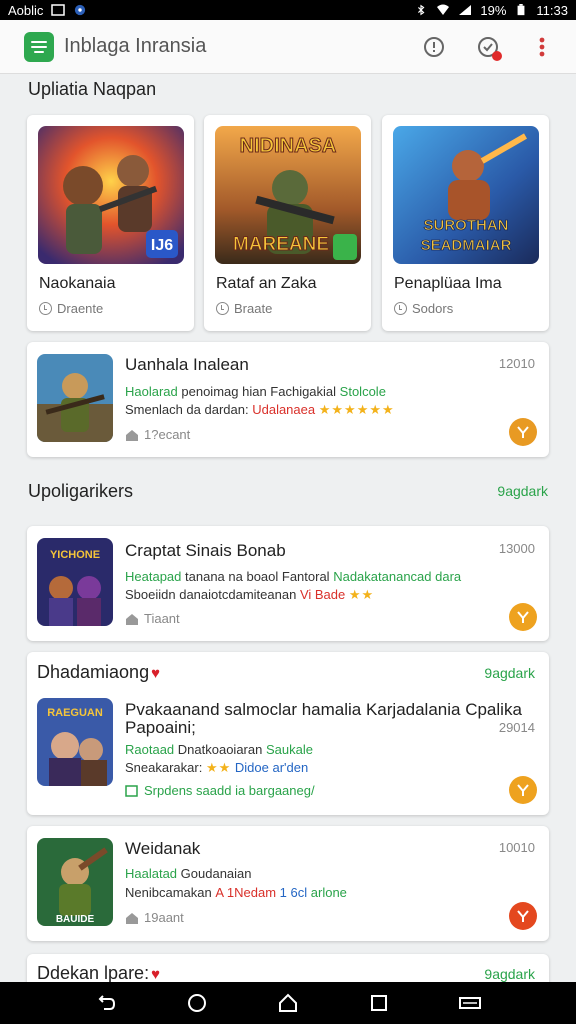  I want to click on game-status: Sodors, so click(423, 308).